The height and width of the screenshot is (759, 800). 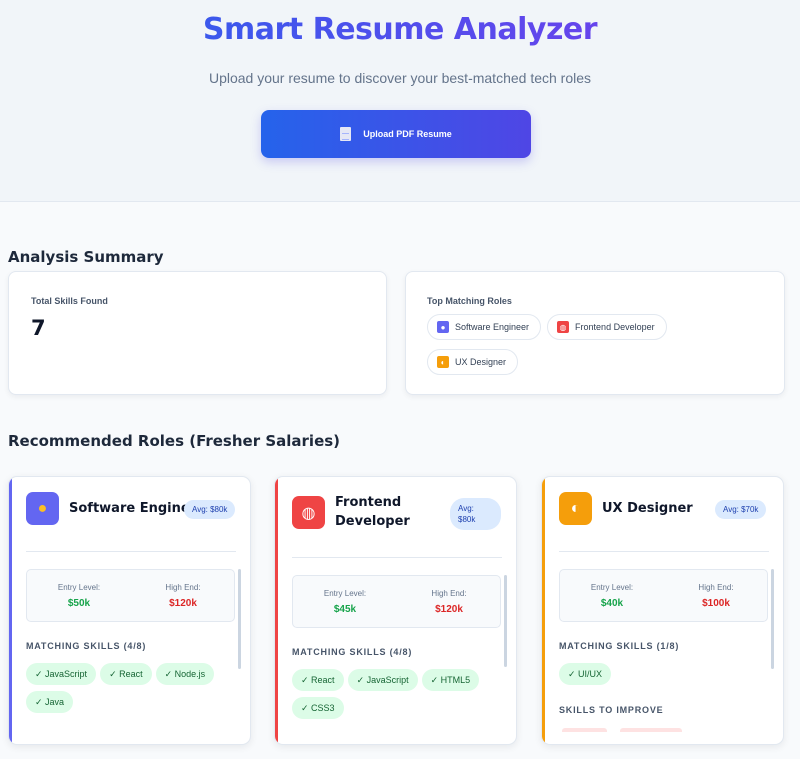 What do you see at coordinates (372, 512) in the screenshot?
I see `role-name: Frontend Developer` at bounding box center [372, 512].